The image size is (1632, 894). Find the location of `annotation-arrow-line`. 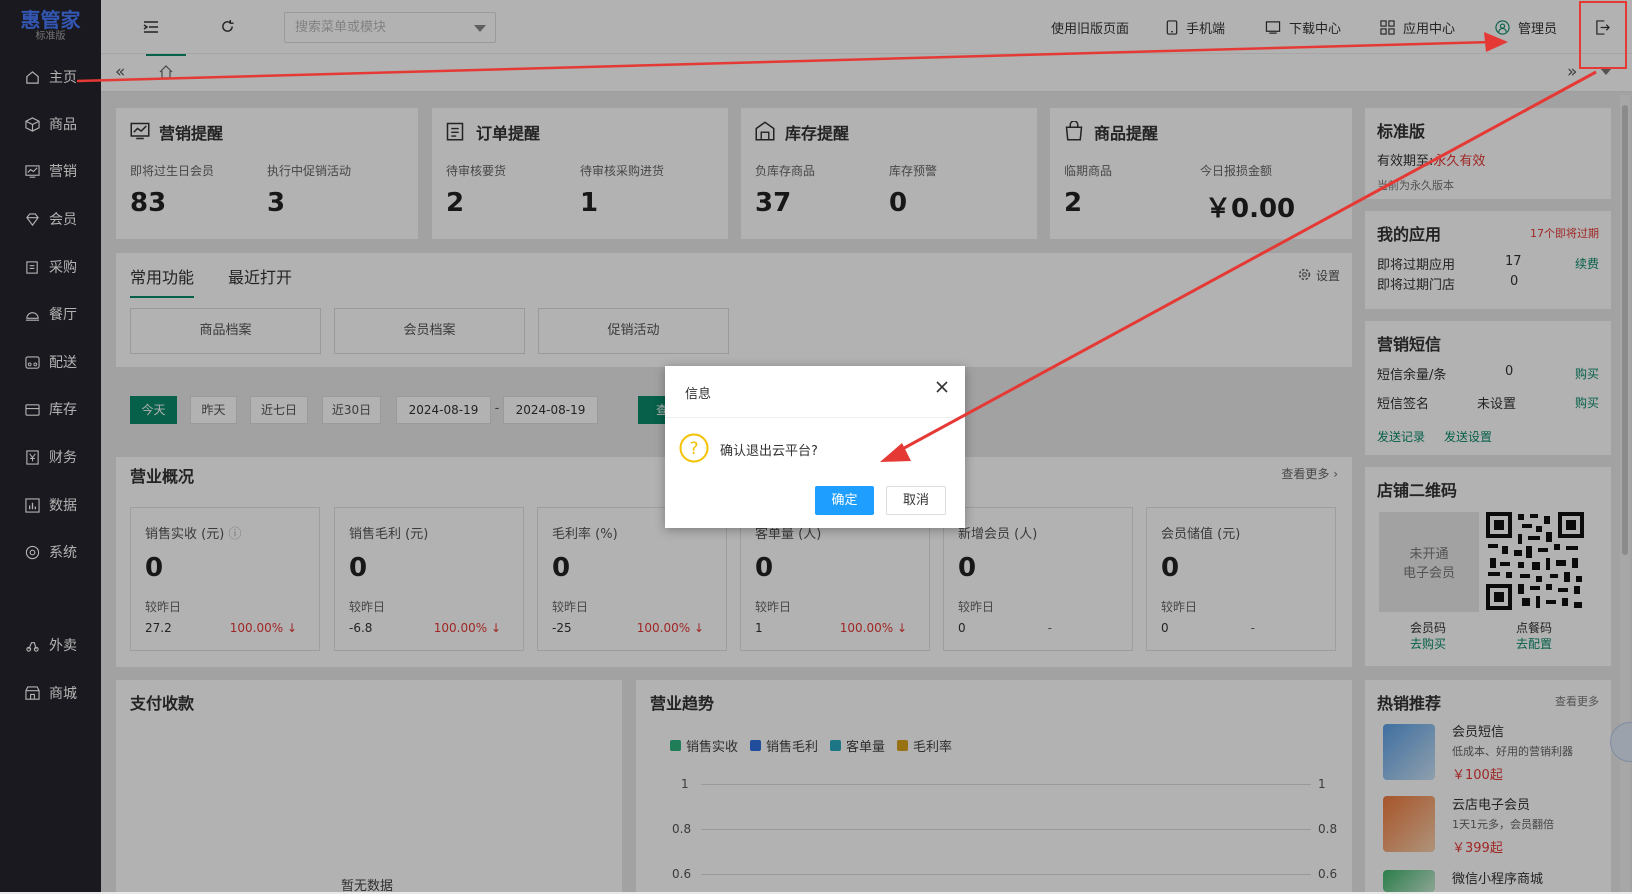

annotation-arrow-line is located at coordinates (784, 61).